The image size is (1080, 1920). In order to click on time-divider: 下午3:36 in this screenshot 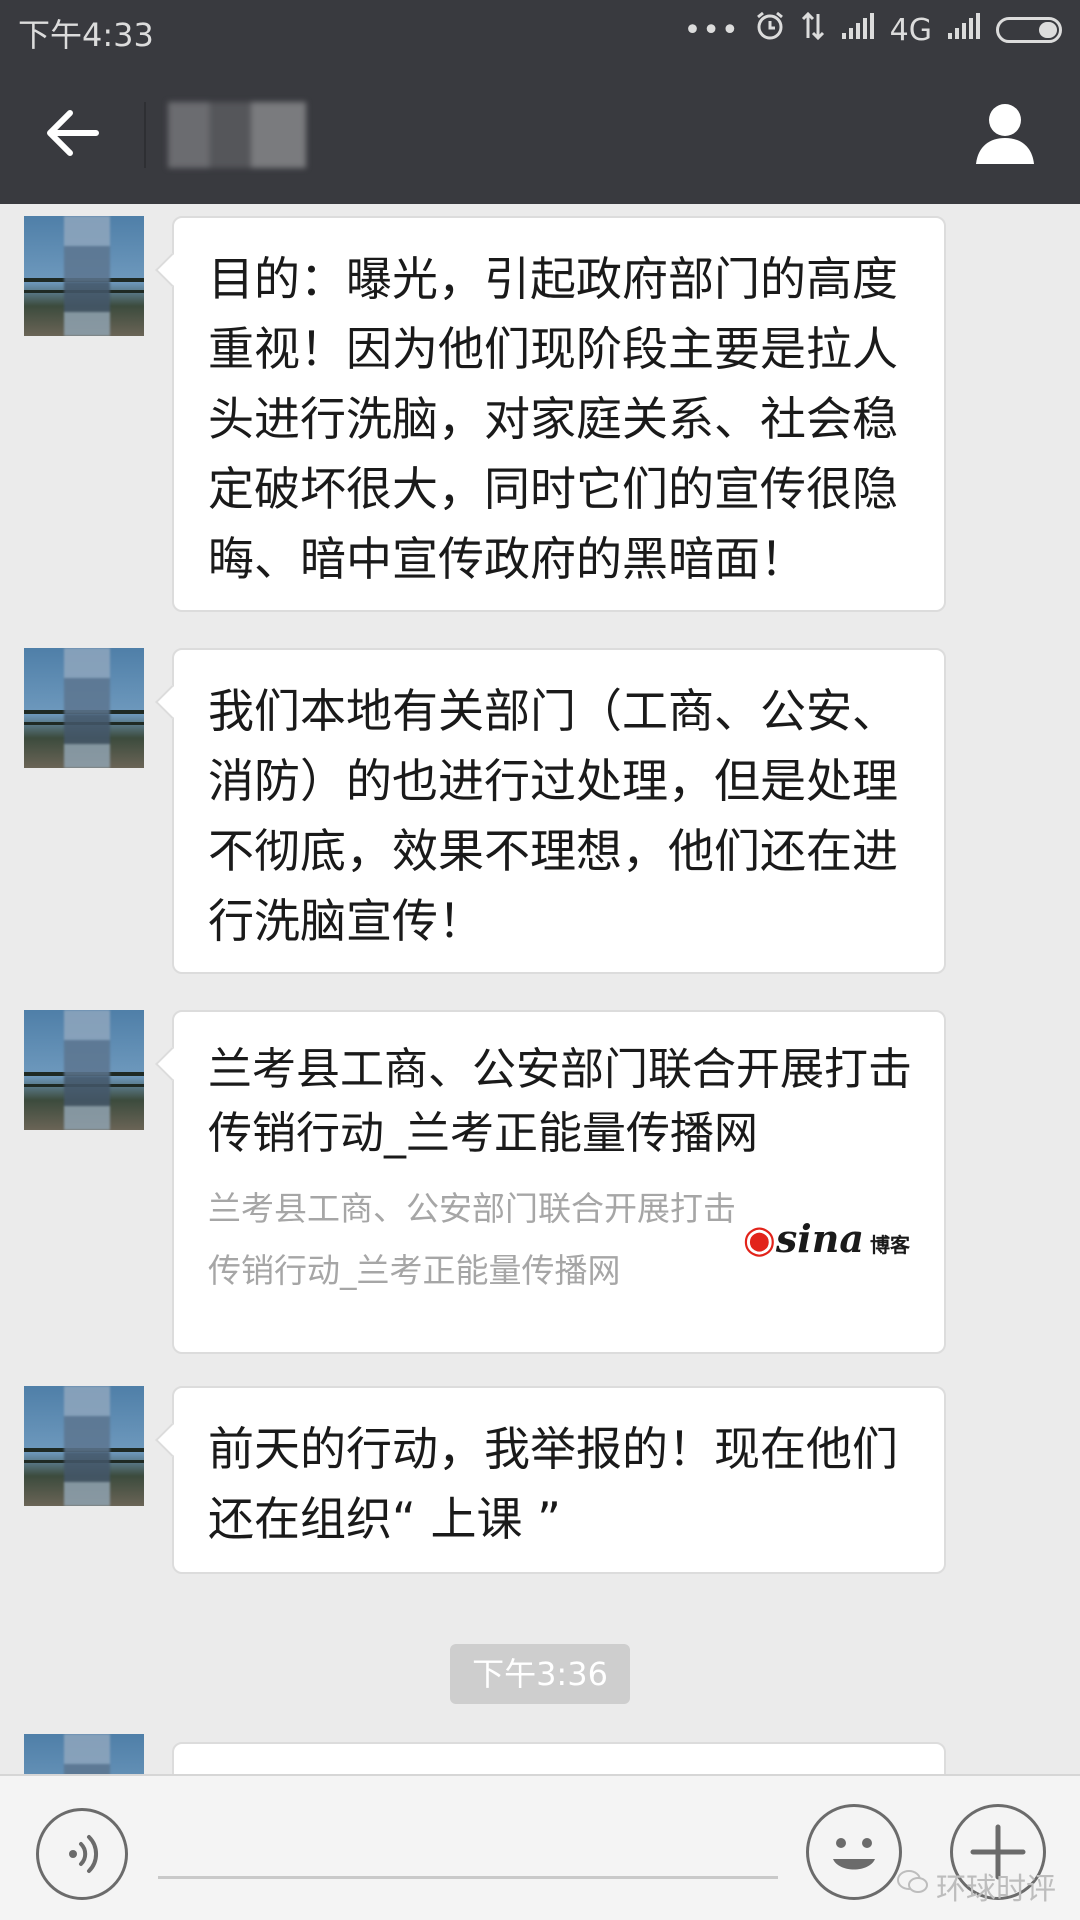, I will do `click(540, 1674)`.